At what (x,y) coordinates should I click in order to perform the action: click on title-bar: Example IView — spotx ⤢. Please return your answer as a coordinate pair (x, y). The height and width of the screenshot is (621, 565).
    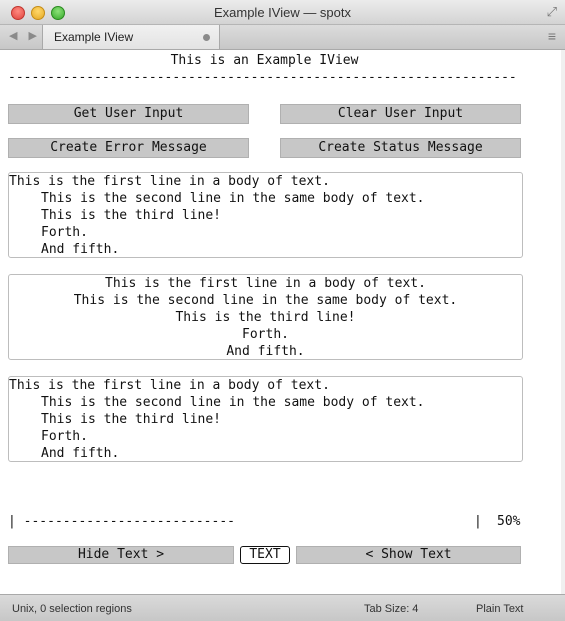
    Looking at the image, I should click on (282, 12).